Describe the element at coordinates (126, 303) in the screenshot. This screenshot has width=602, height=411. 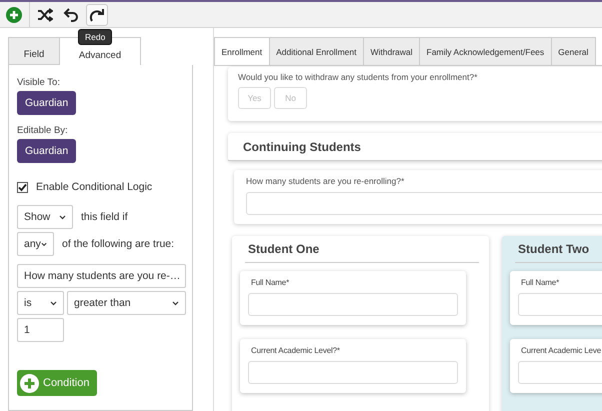
I see `comparison-select: greater than` at that location.